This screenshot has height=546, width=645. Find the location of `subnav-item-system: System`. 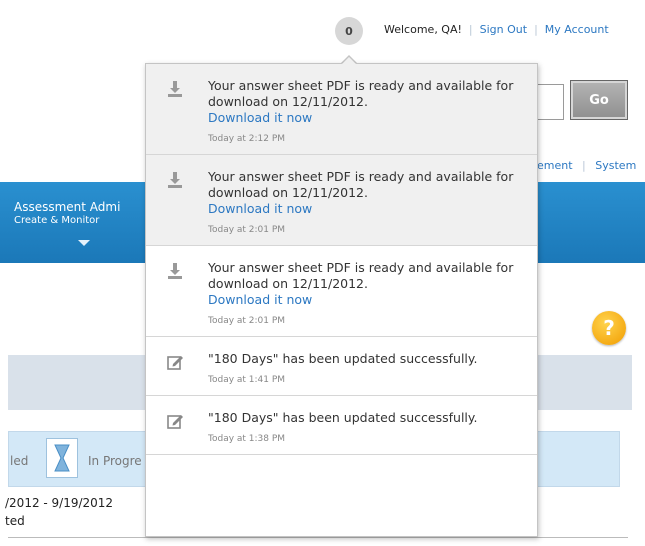

subnav-item-system: System is located at coordinates (615, 165).